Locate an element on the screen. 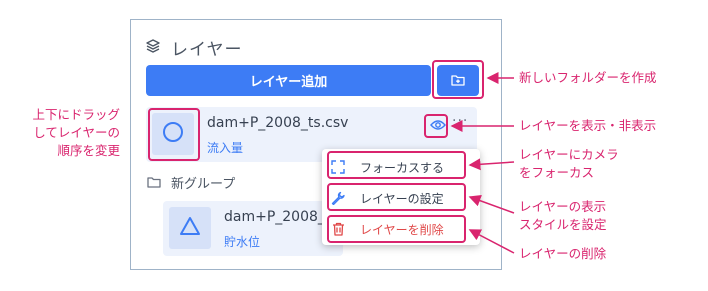  annotation-drag: 上下にドラッグ してレイヤーの 順序を変更 is located at coordinates (76, 132).